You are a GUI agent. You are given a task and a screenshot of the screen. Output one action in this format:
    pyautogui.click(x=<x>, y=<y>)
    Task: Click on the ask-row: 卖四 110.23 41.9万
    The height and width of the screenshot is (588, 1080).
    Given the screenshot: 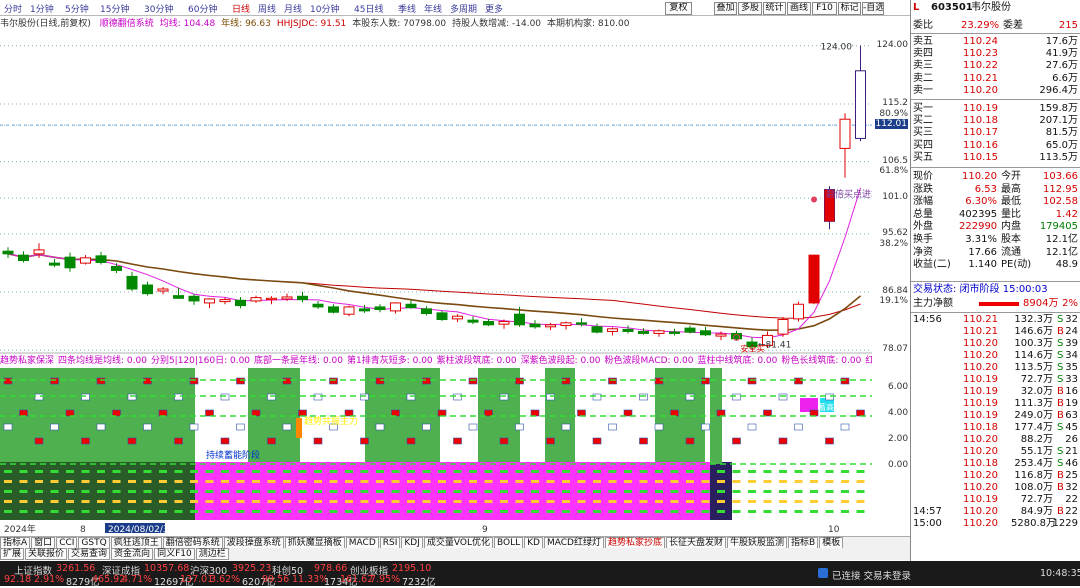 What is the action you would take?
    pyautogui.click(x=995, y=54)
    